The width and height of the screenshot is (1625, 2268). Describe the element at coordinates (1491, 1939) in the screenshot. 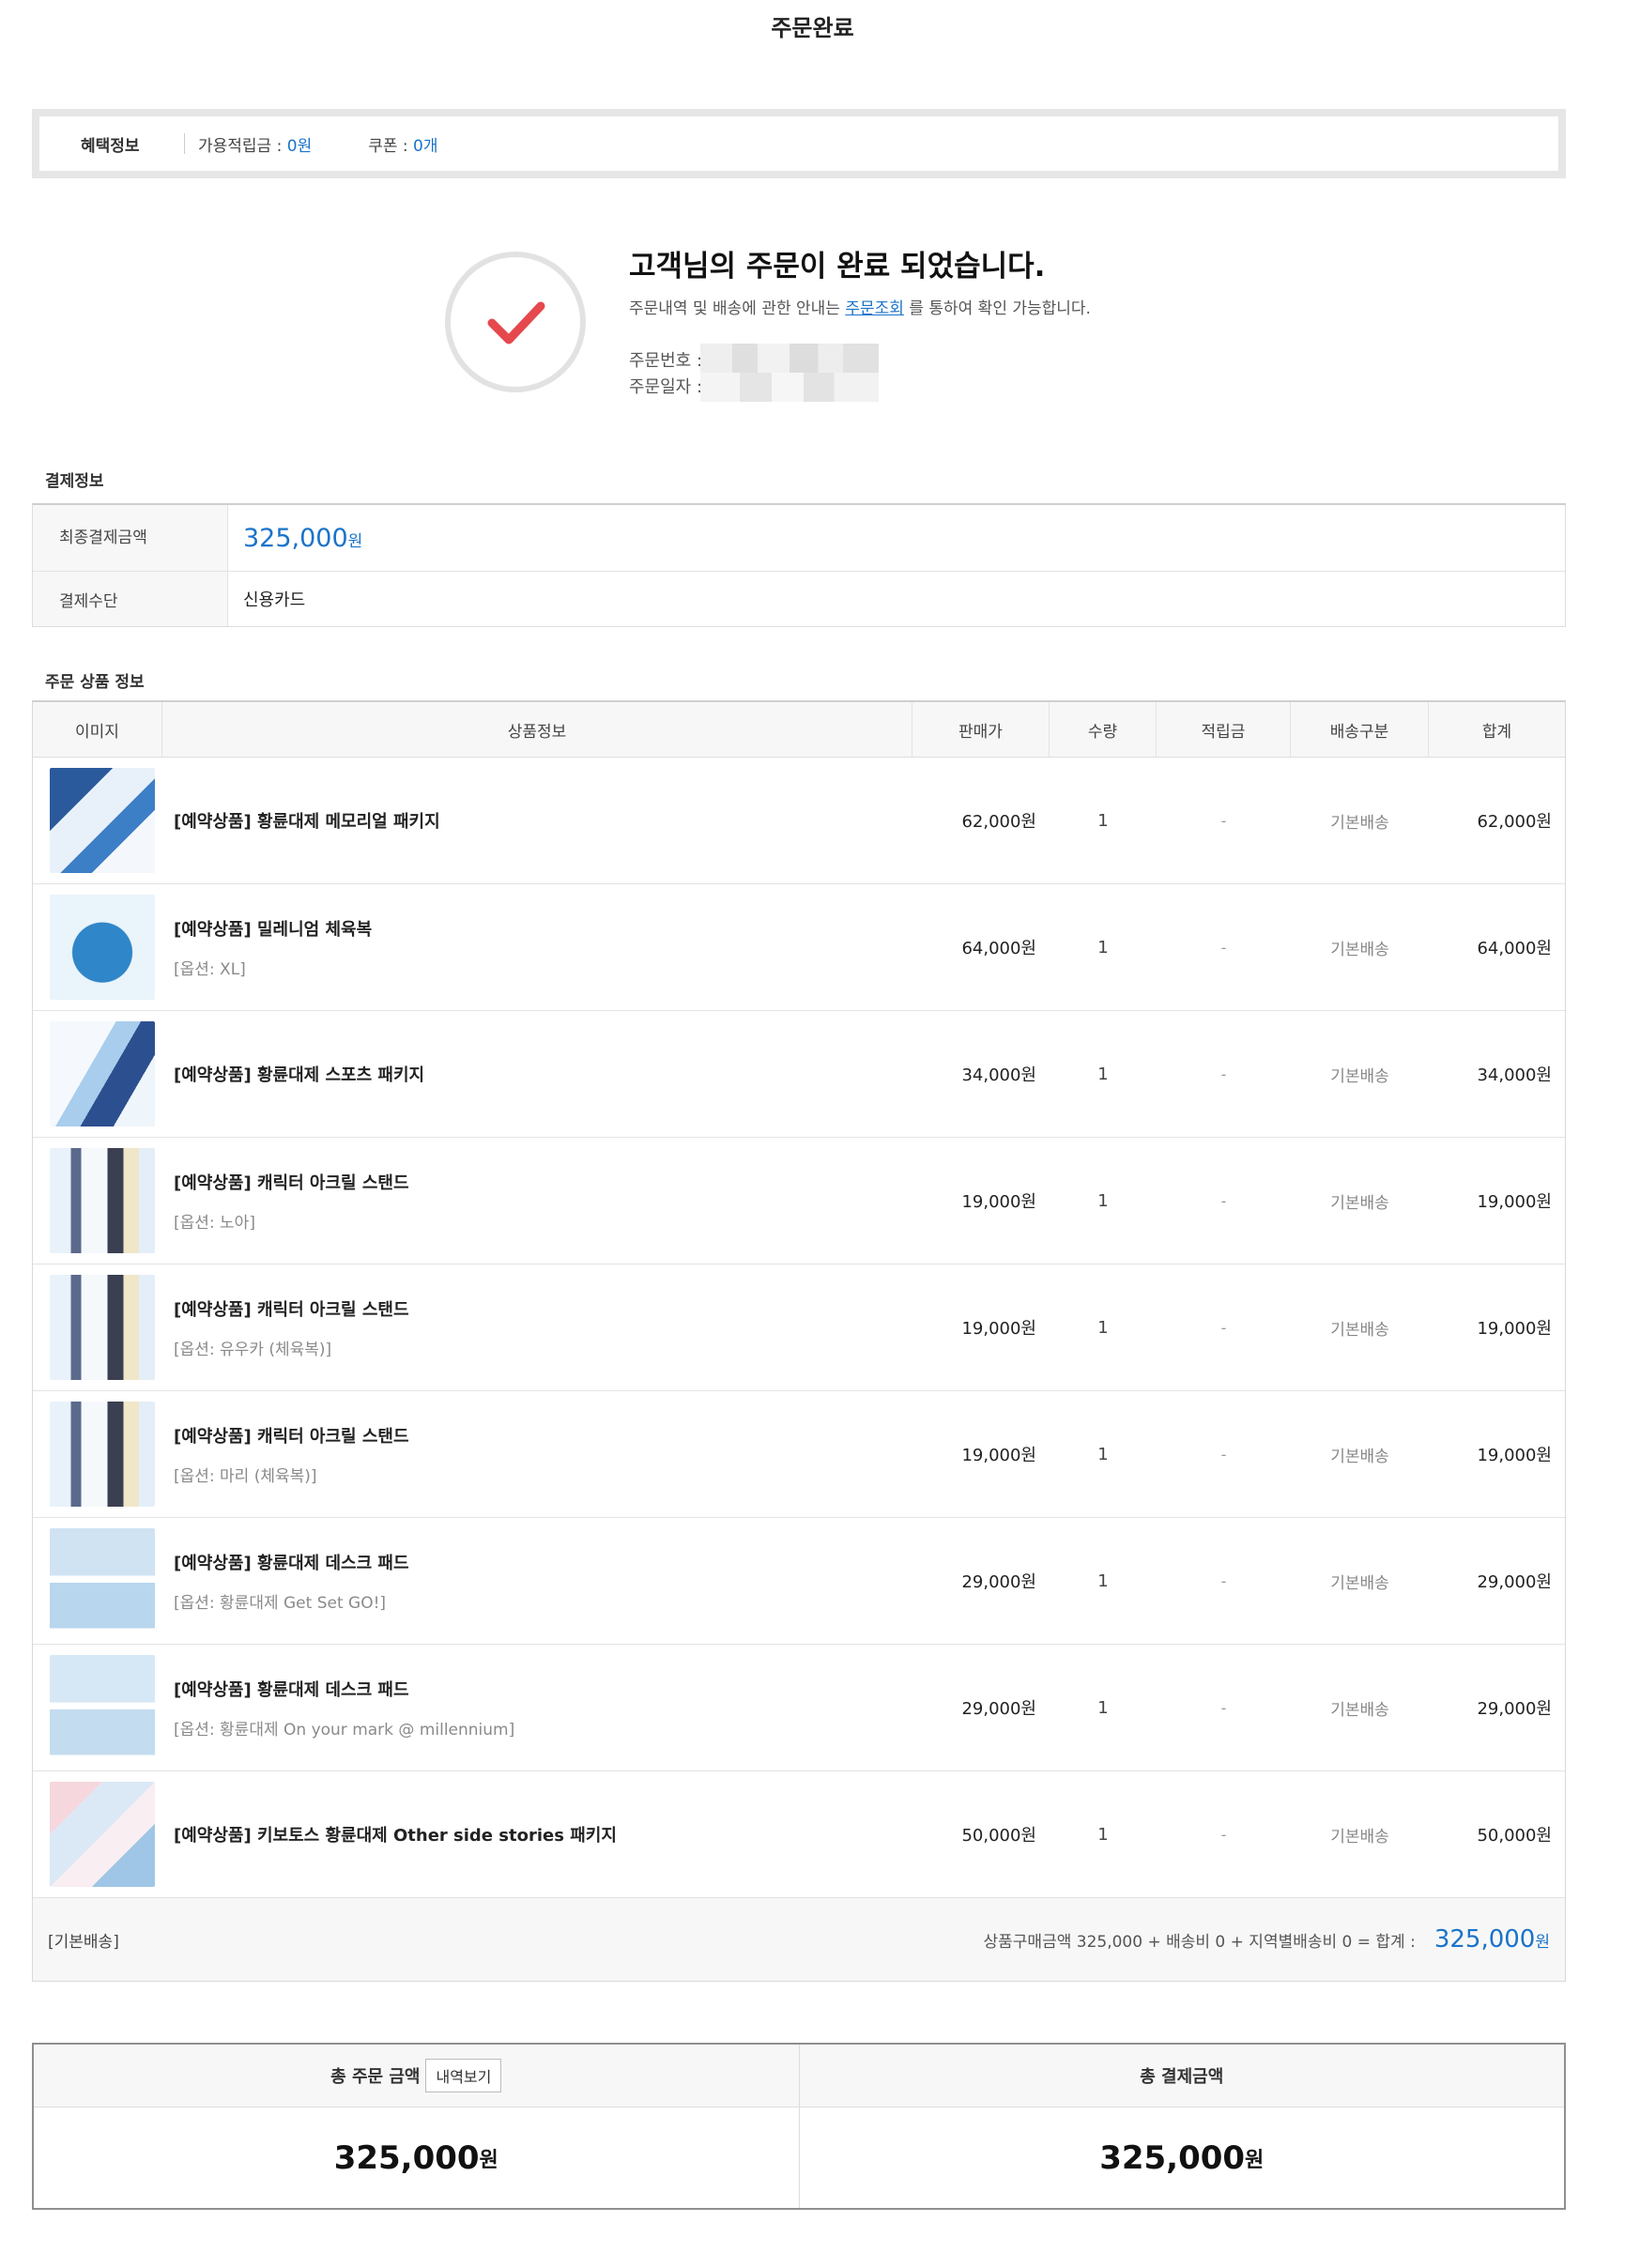

I see `subtotal-amount: 325,000원` at that location.